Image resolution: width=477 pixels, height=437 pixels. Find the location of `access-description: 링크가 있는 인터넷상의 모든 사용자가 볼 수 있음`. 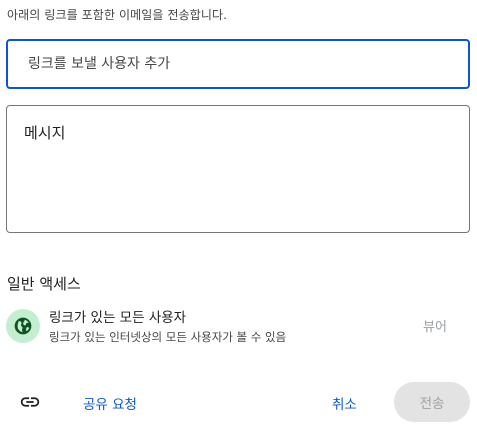

access-description: 링크가 있는 인터넷상의 모든 사용자가 볼 수 있음 is located at coordinates (168, 337).